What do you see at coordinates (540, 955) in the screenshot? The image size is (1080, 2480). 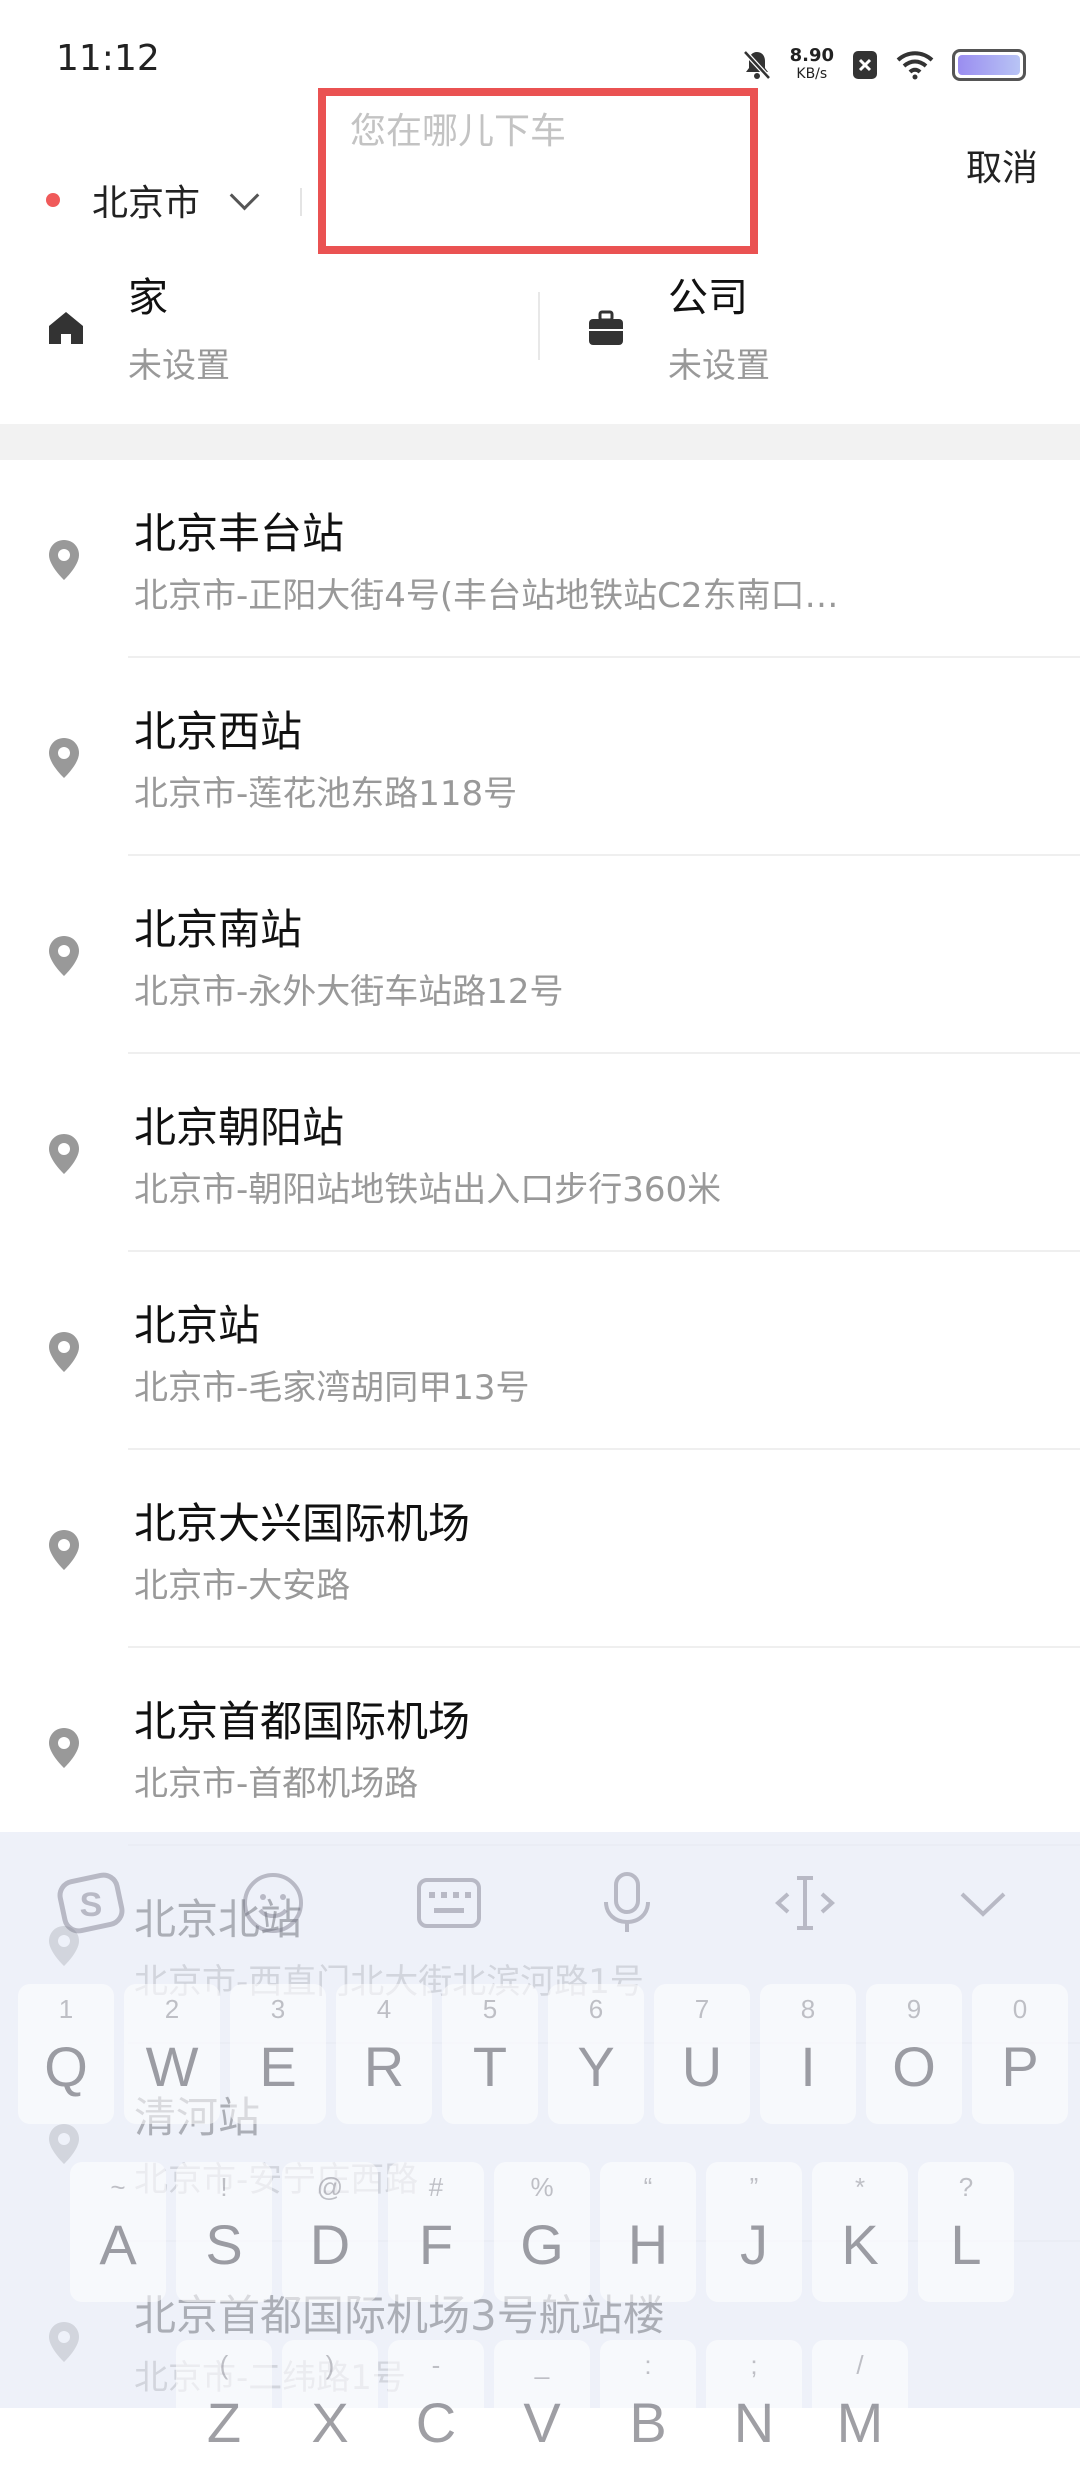 I see `list-item: 北京南站 北京市-永外大街车站路12号` at bounding box center [540, 955].